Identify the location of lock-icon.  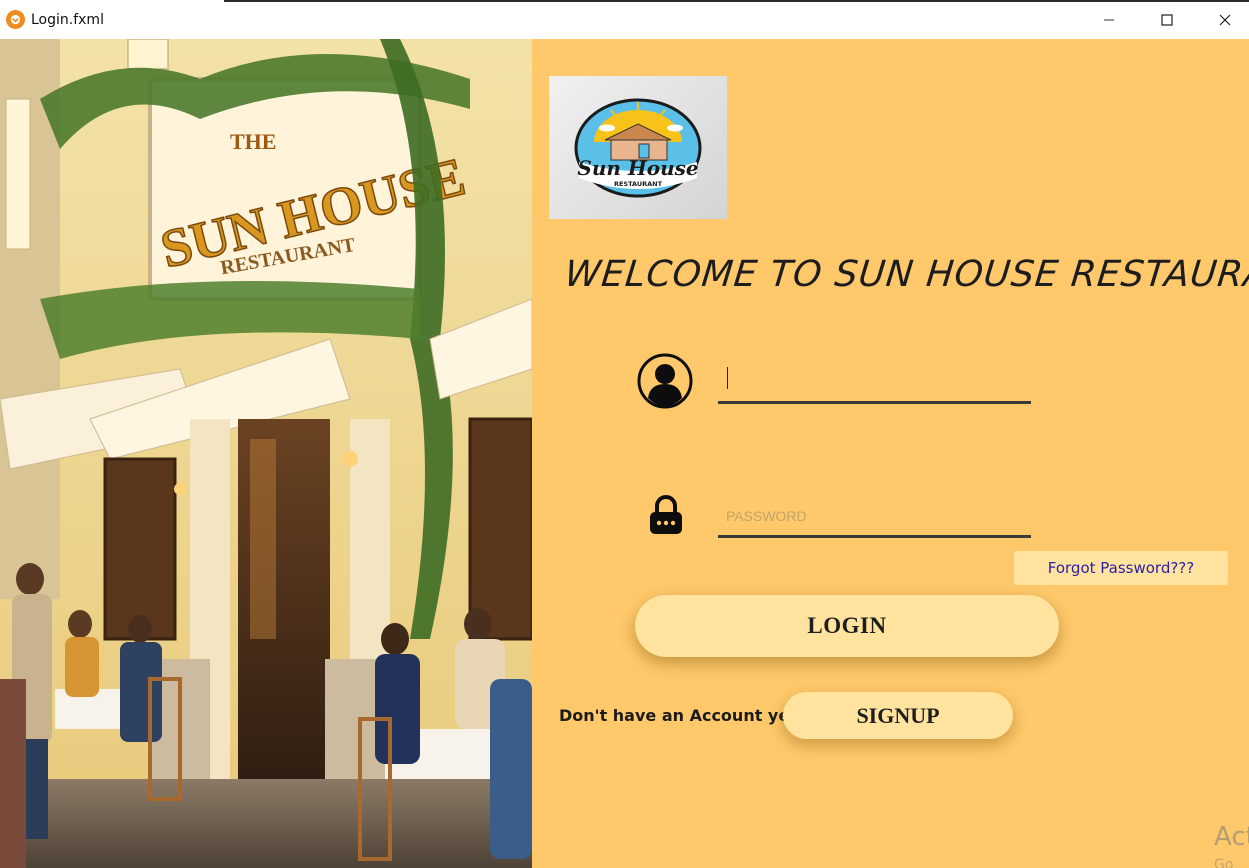
(666, 514).